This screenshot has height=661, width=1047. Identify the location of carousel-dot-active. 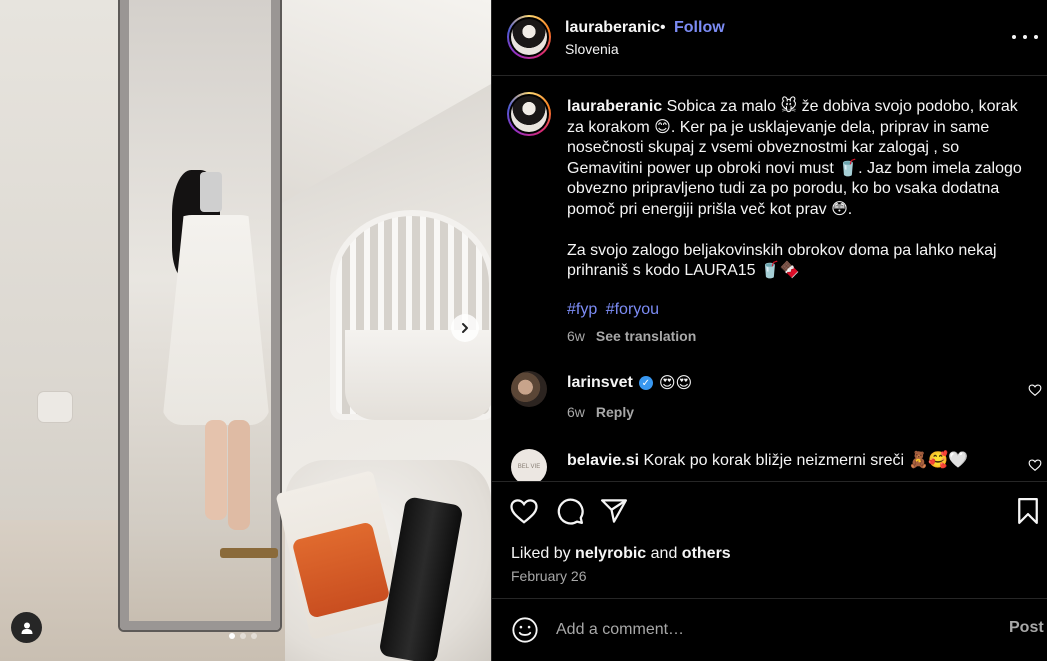
(232, 636).